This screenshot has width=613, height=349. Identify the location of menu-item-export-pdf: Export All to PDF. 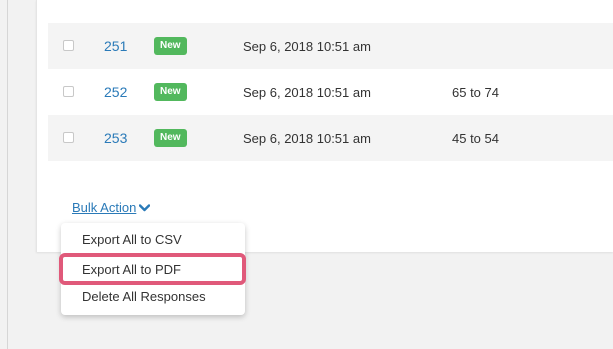
(153, 270).